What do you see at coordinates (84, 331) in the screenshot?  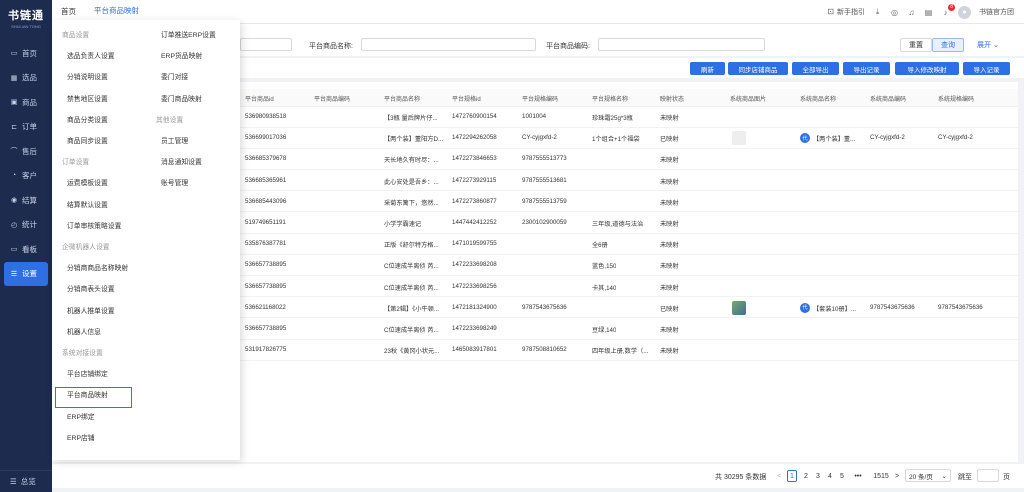 I see `menu-item: 机器人信息` at bounding box center [84, 331].